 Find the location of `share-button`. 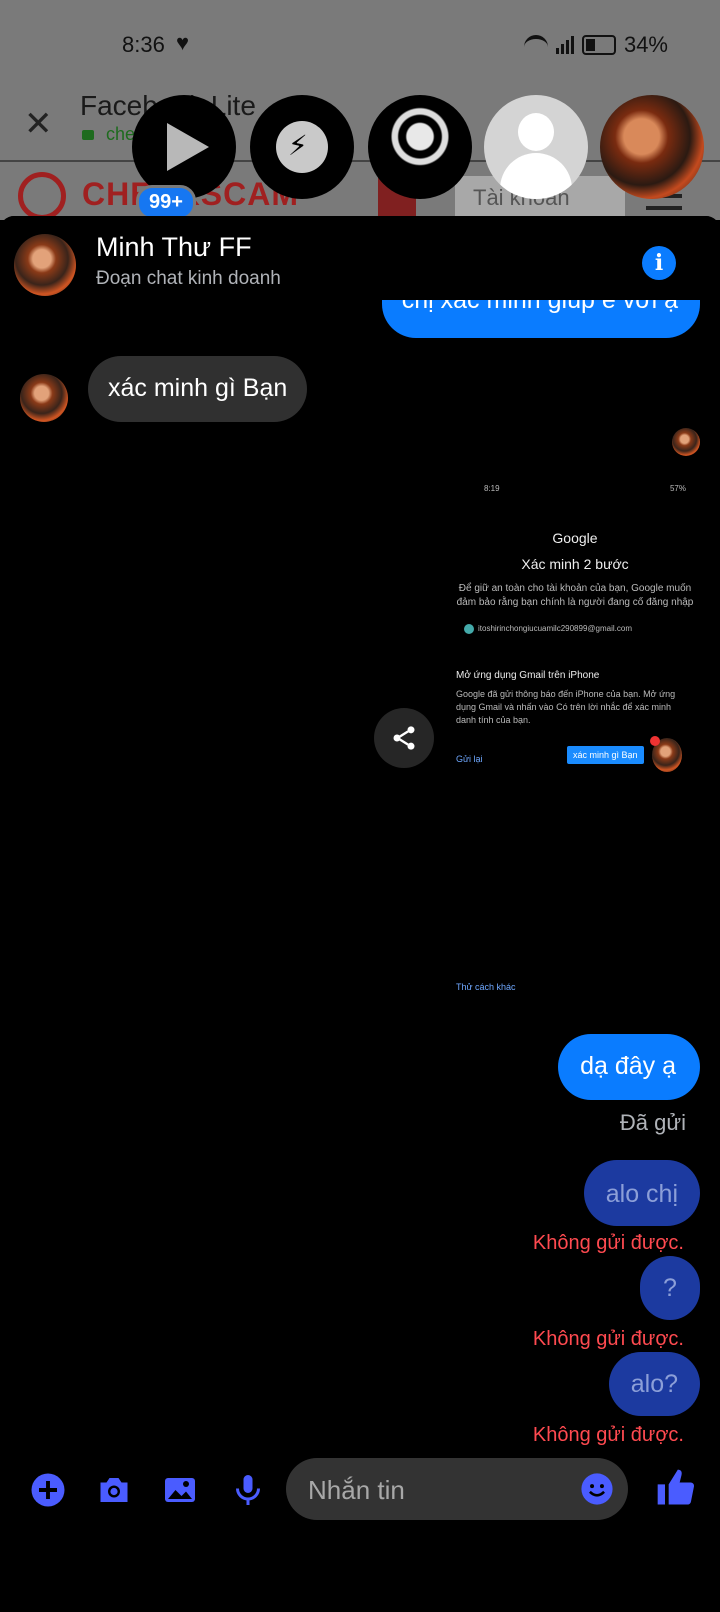

share-button is located at coordinates (404, 738).